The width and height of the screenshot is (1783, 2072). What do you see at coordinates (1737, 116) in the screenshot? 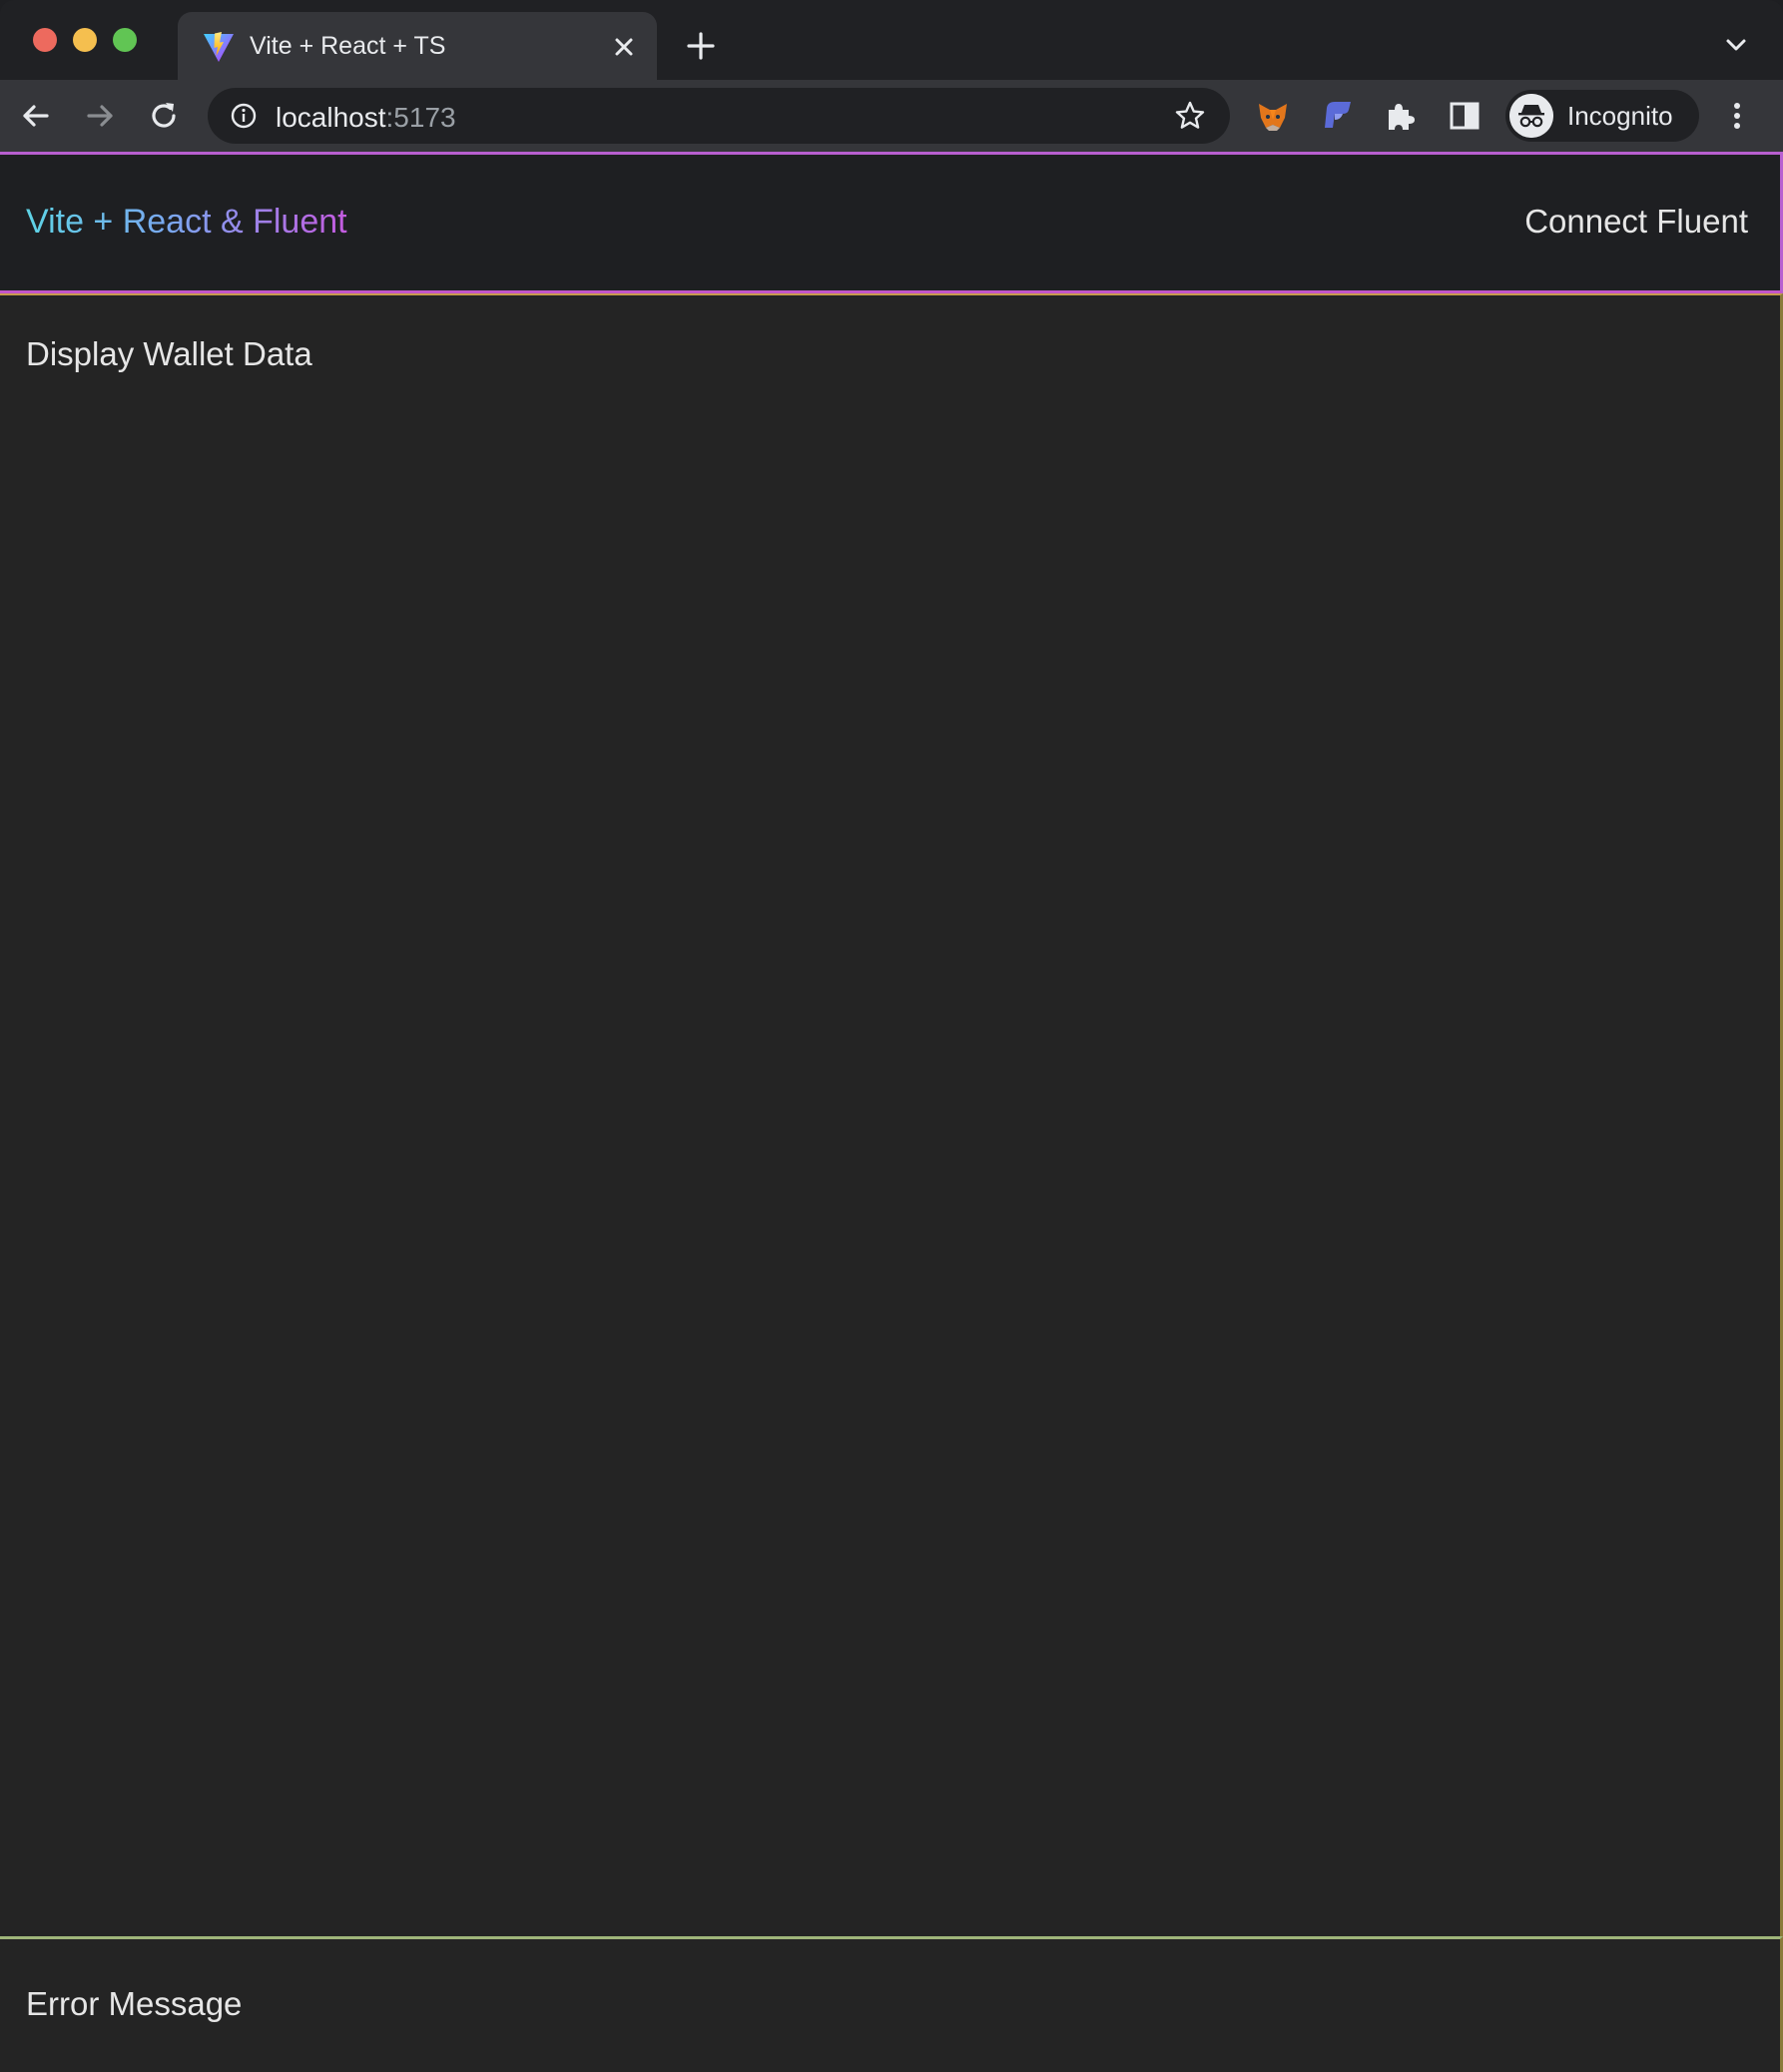
I see `kebab-menu-icon` at bounding box center [1737, 116].